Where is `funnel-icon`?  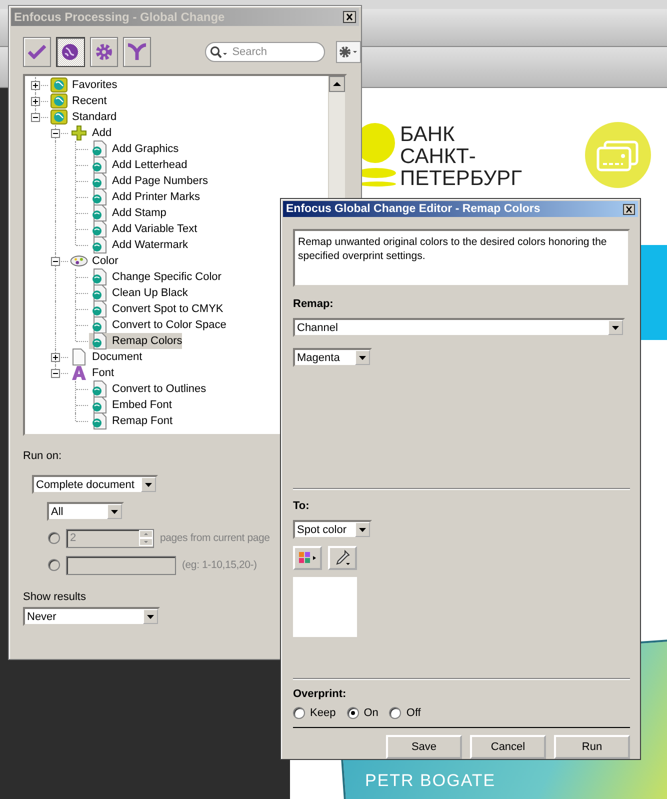
funnel-icon is located at coordinates (137, 52).